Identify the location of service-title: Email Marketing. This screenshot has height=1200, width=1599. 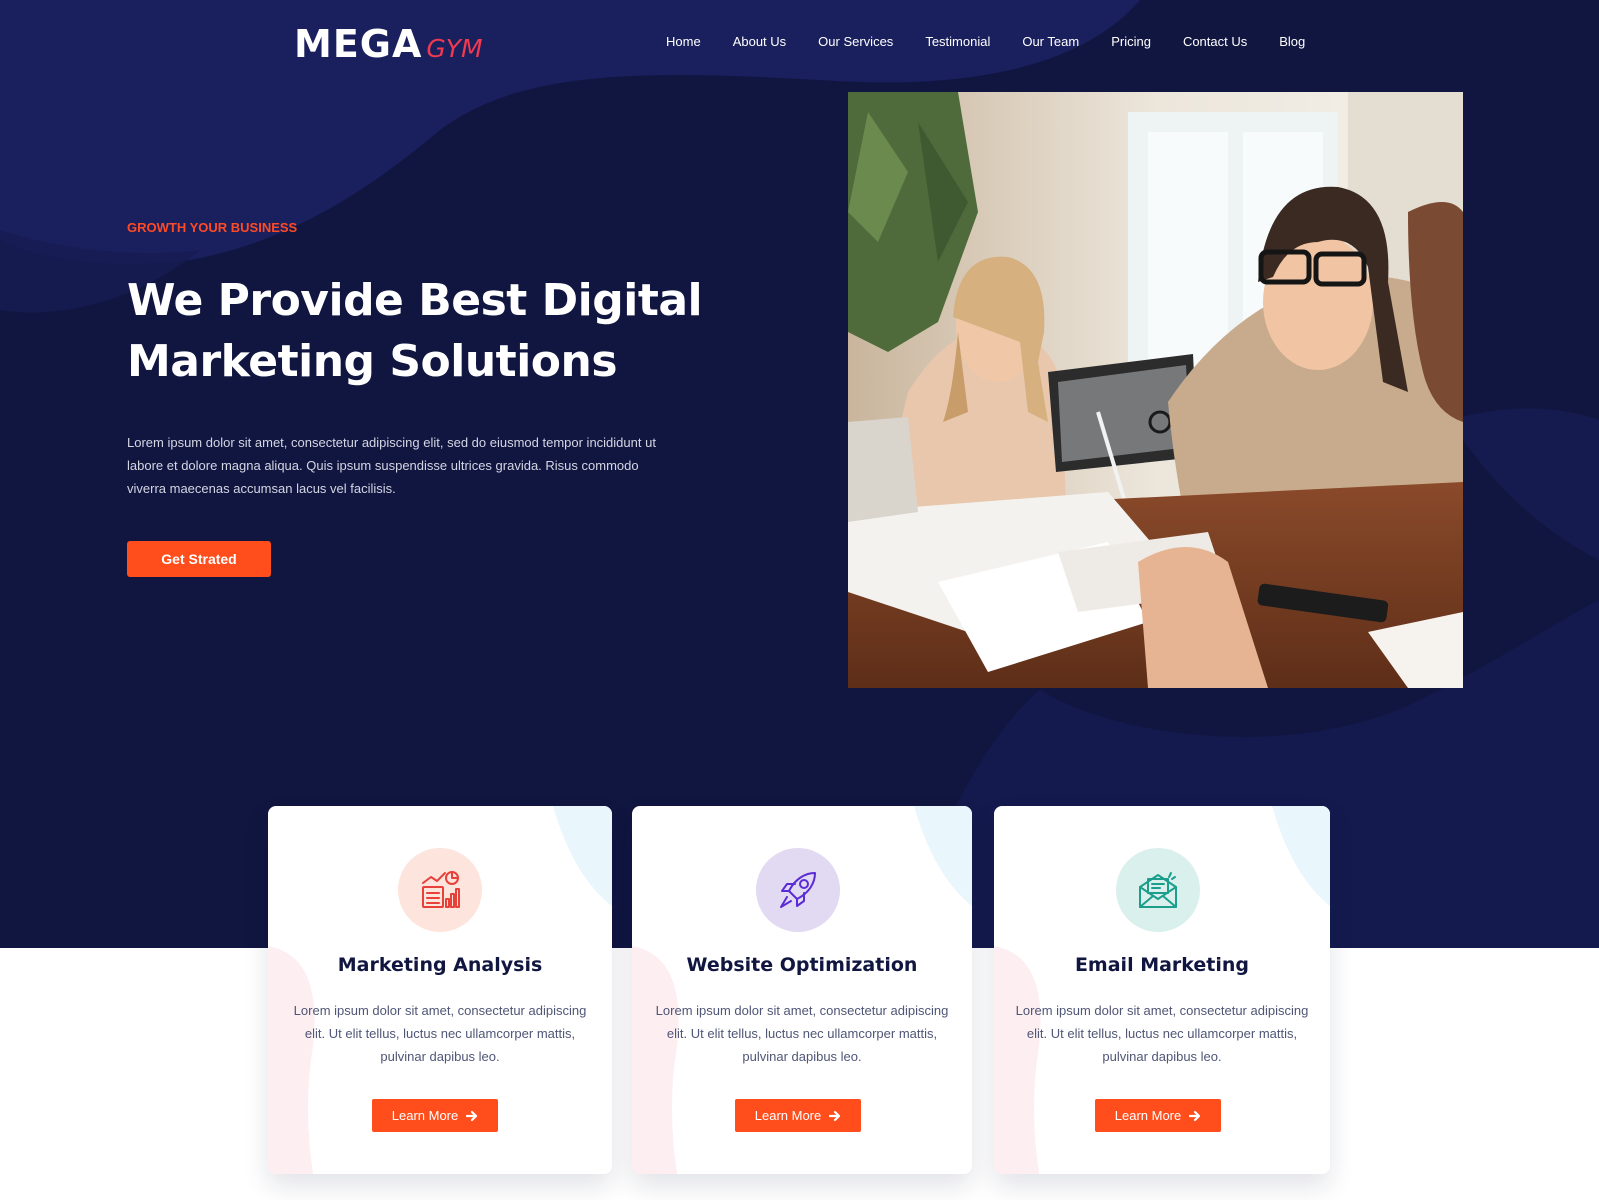
(1162, 965).